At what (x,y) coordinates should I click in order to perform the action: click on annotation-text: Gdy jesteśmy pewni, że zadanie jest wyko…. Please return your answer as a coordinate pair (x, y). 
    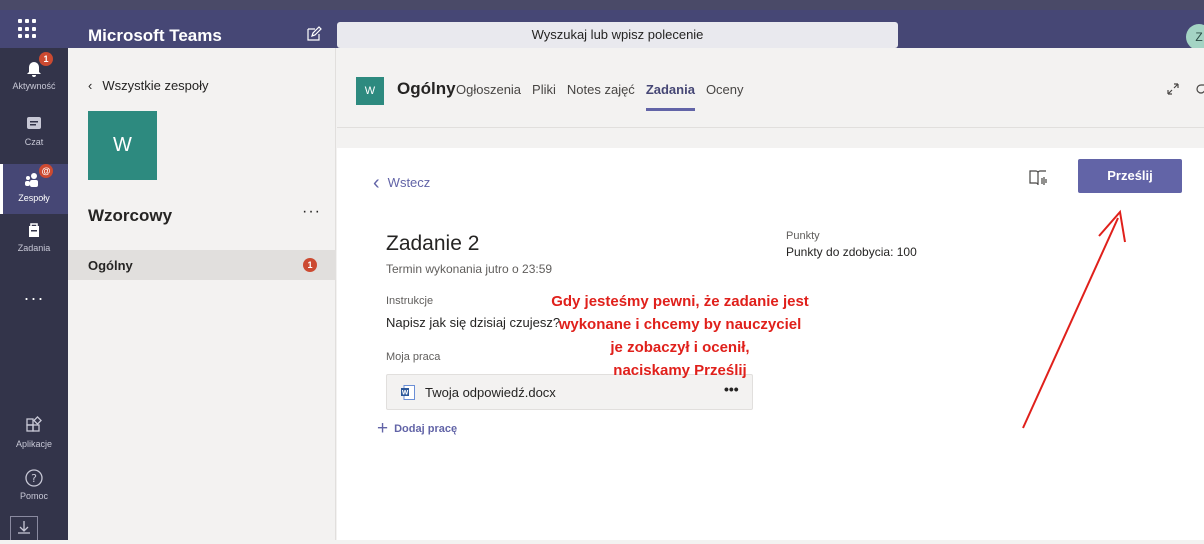
    Looking at the image, I should click on (680, 336).